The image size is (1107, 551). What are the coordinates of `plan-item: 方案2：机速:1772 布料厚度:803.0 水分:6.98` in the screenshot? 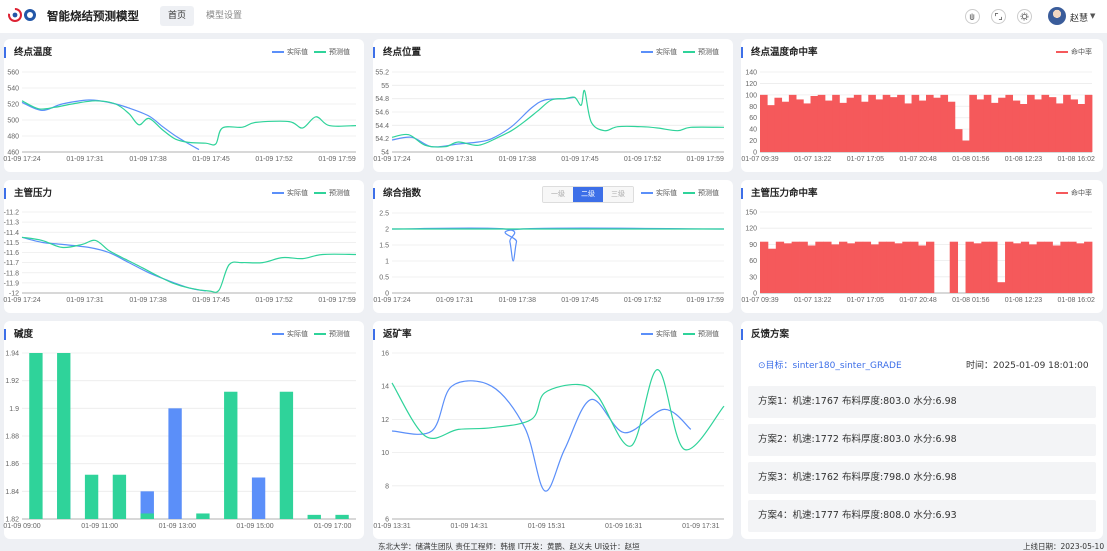 It's located at (922, 440).